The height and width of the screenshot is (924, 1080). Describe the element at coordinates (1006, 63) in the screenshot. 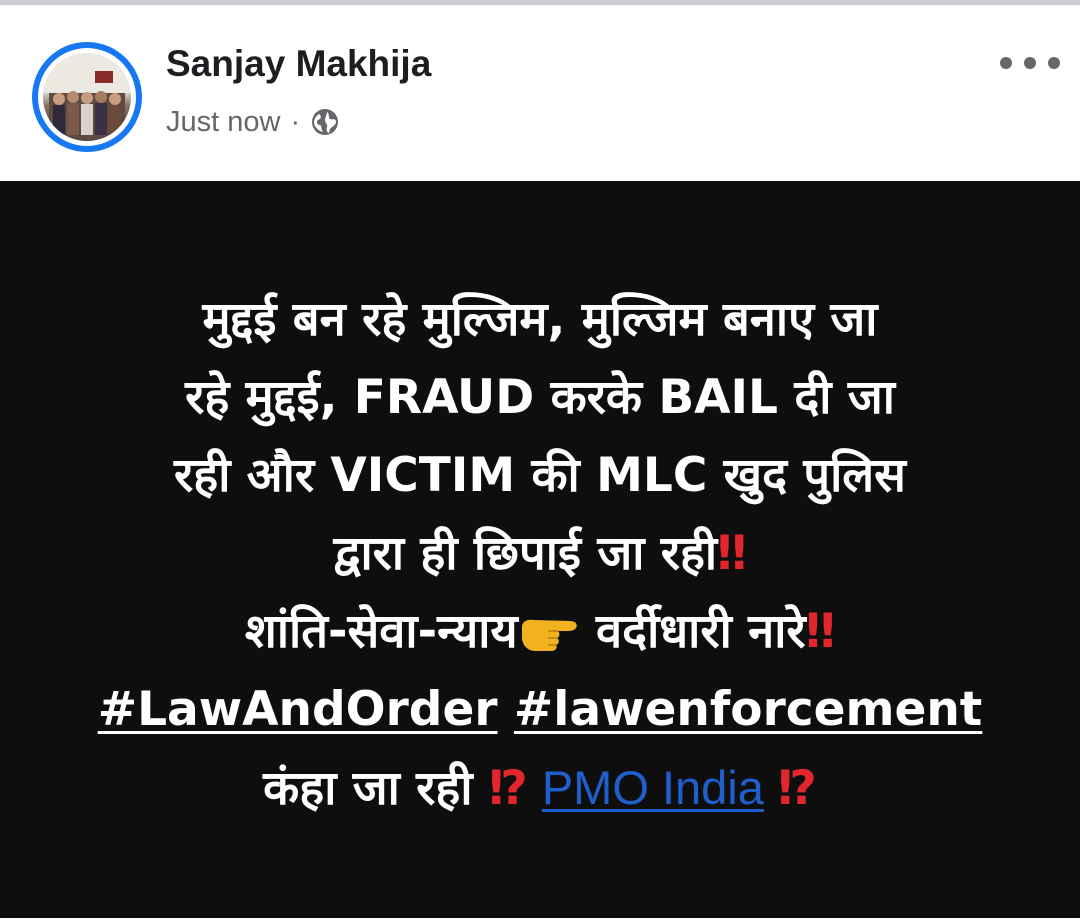

I see `more-dots-icon` at that location.